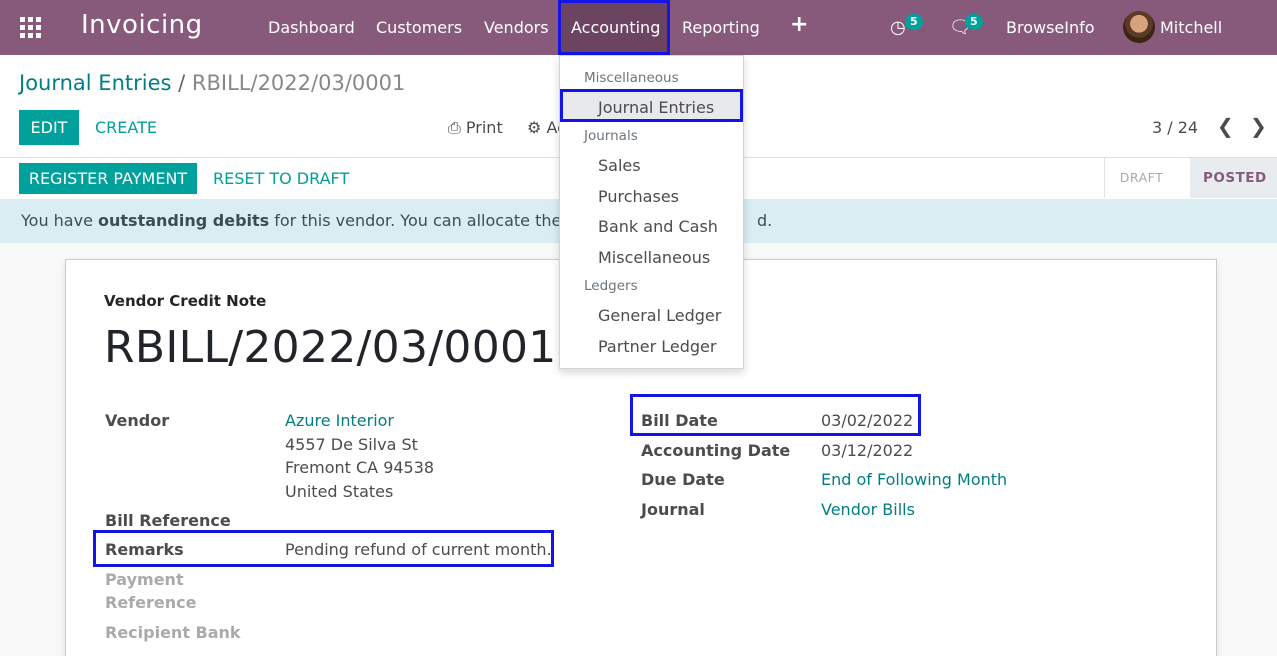 Image resolution: width=1277 pixels, height=656 pixels. I want to click on activity-clock-icon: ◷, so click(898, 27).